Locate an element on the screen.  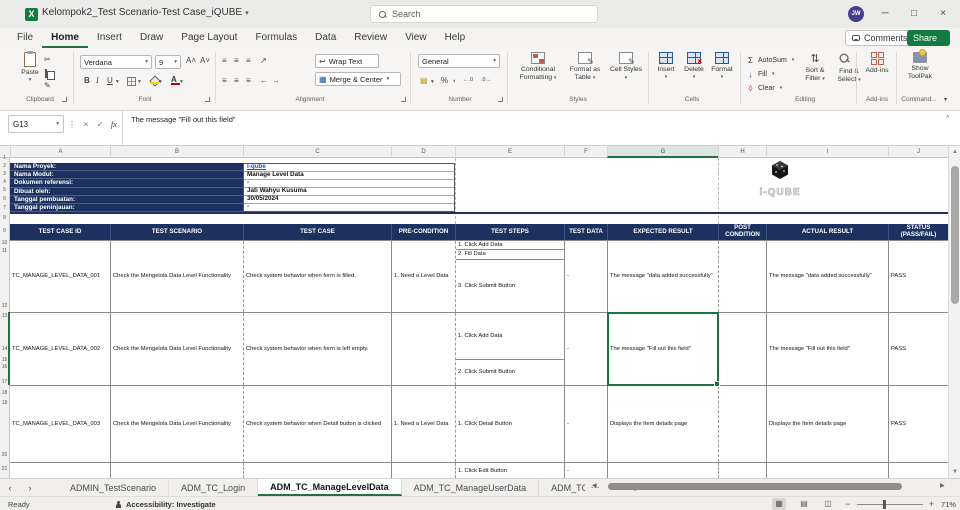
col-header-d: D is located at coordinates (423, 152).